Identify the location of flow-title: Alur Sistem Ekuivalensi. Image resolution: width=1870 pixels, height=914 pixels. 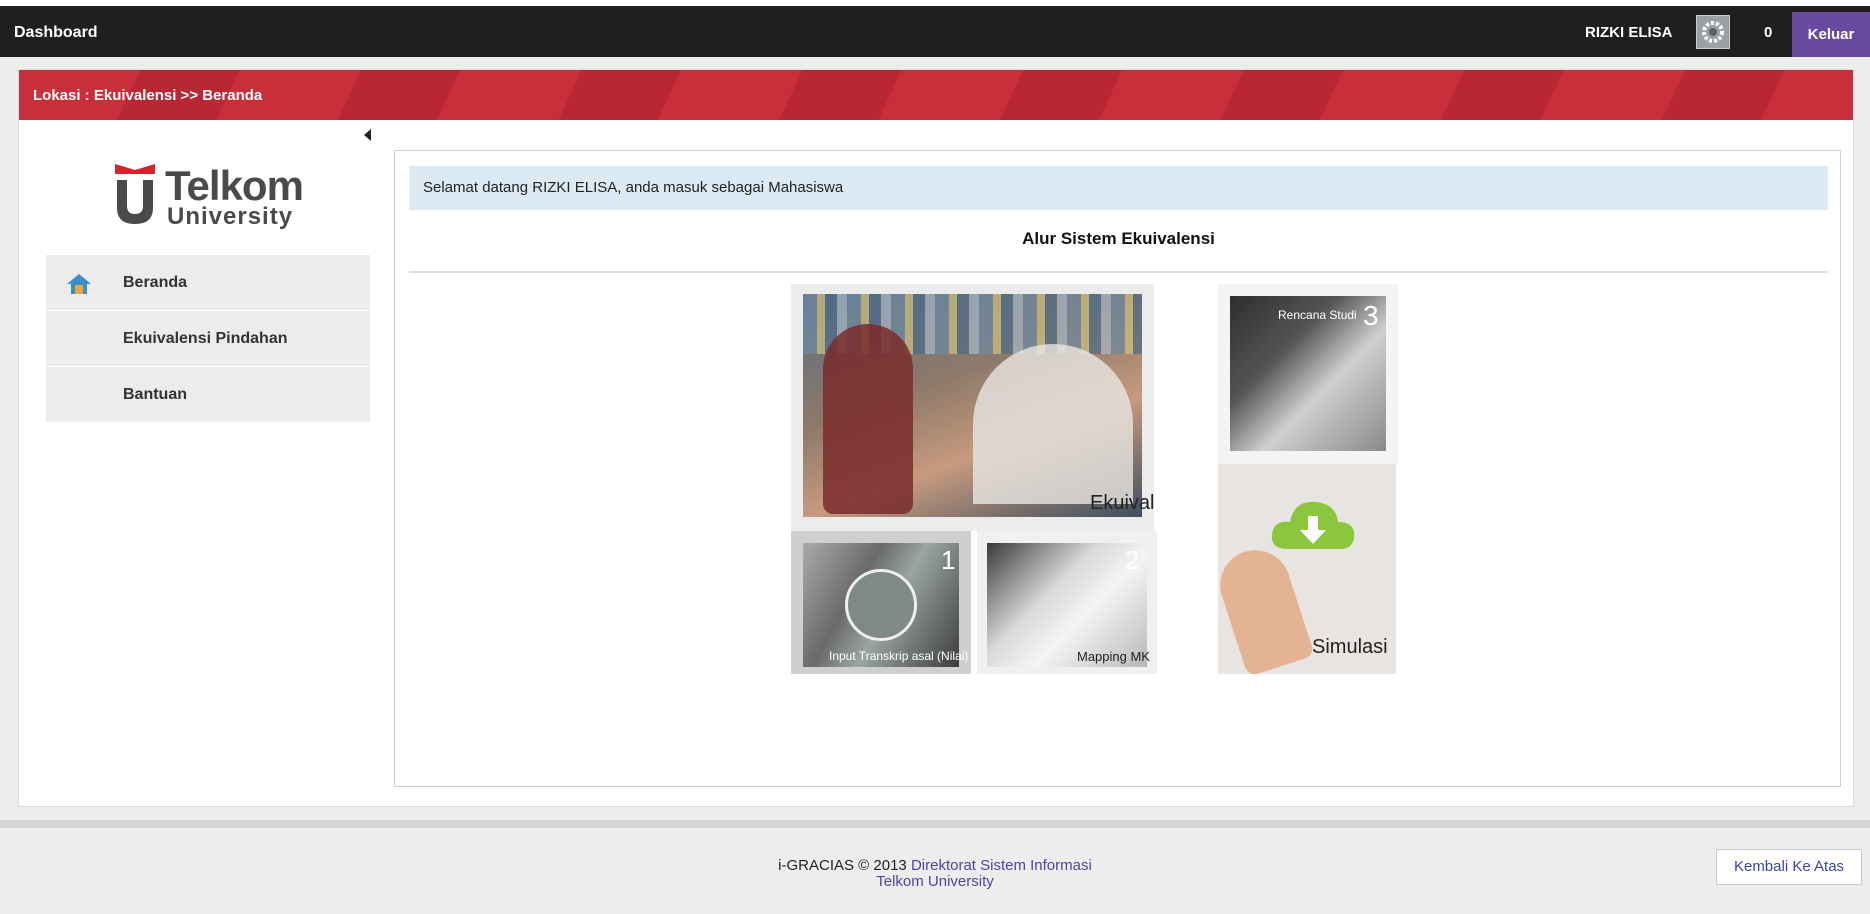
(1118, 238).